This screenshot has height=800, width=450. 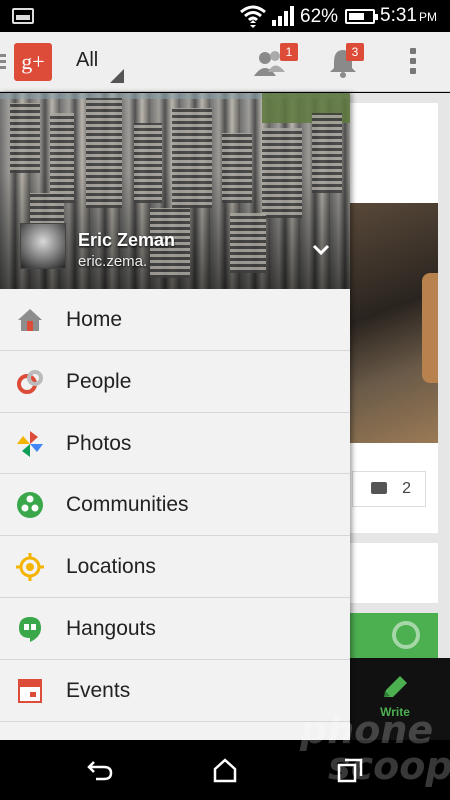 I want to click on clock: 5:31 PM, so click(x=408, y=16).